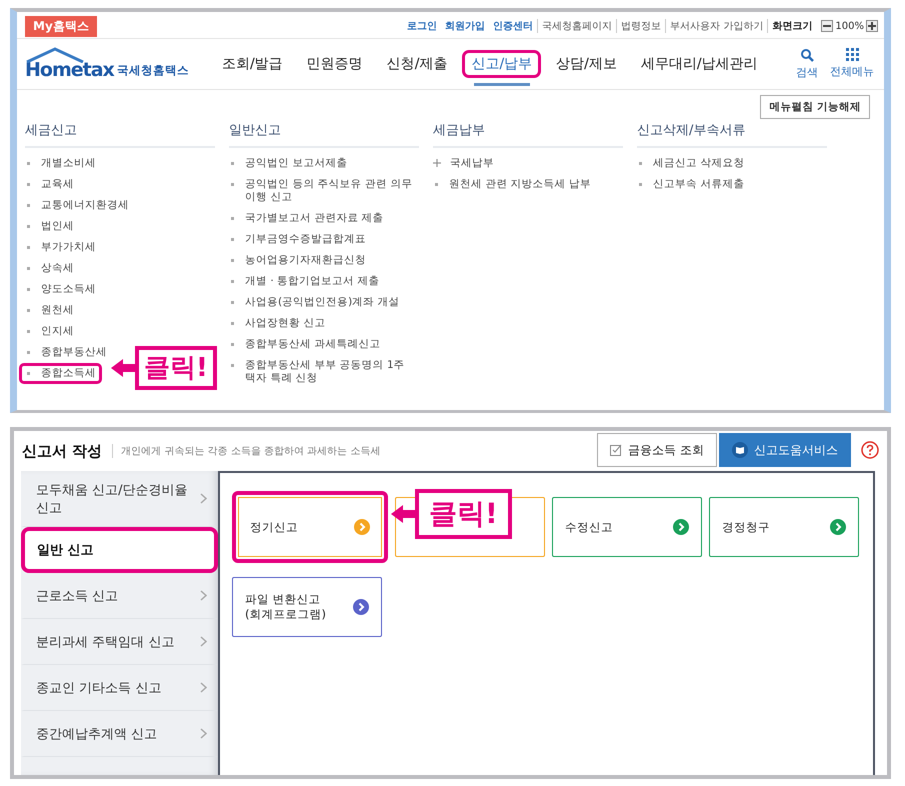  What do you see at coordinates (246, 451) in the screenshot?
I see `form-description: 개인에게 귀속되는 각종 소득을 종합하여 과세하는 소득세` at bounding box center [246, 451].